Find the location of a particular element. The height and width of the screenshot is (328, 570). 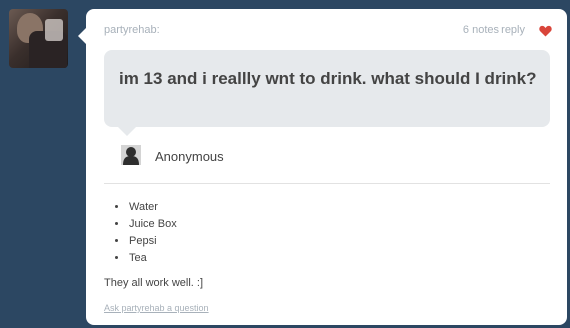

answer-note: They all work well. :] is located at coordinates (154, 283).